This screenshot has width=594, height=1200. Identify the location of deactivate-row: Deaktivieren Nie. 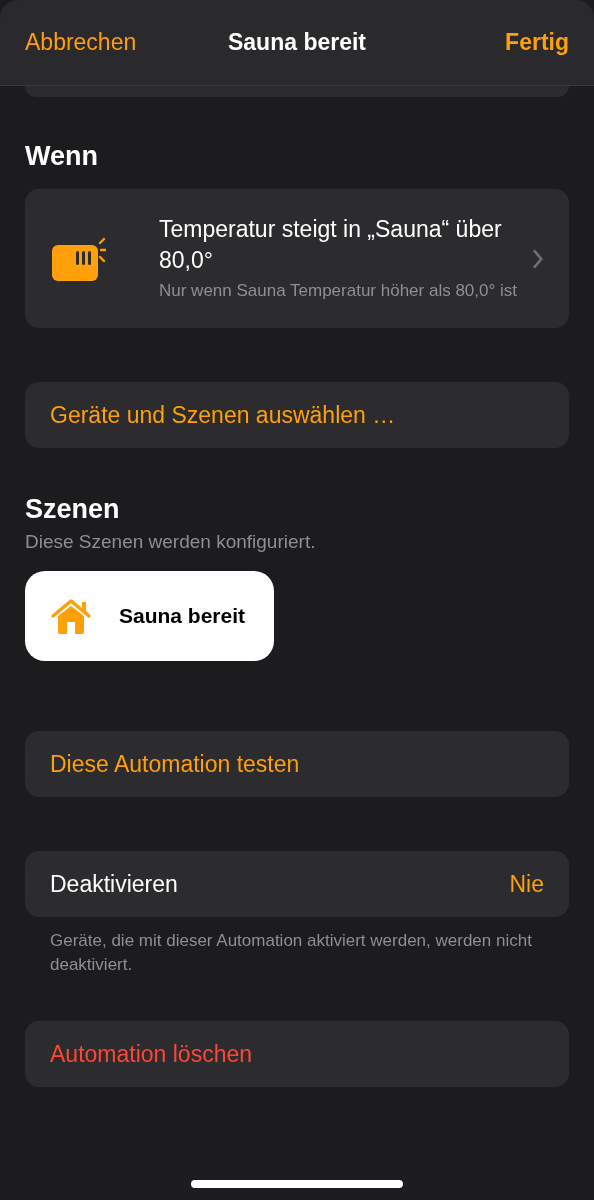
(297, 884).